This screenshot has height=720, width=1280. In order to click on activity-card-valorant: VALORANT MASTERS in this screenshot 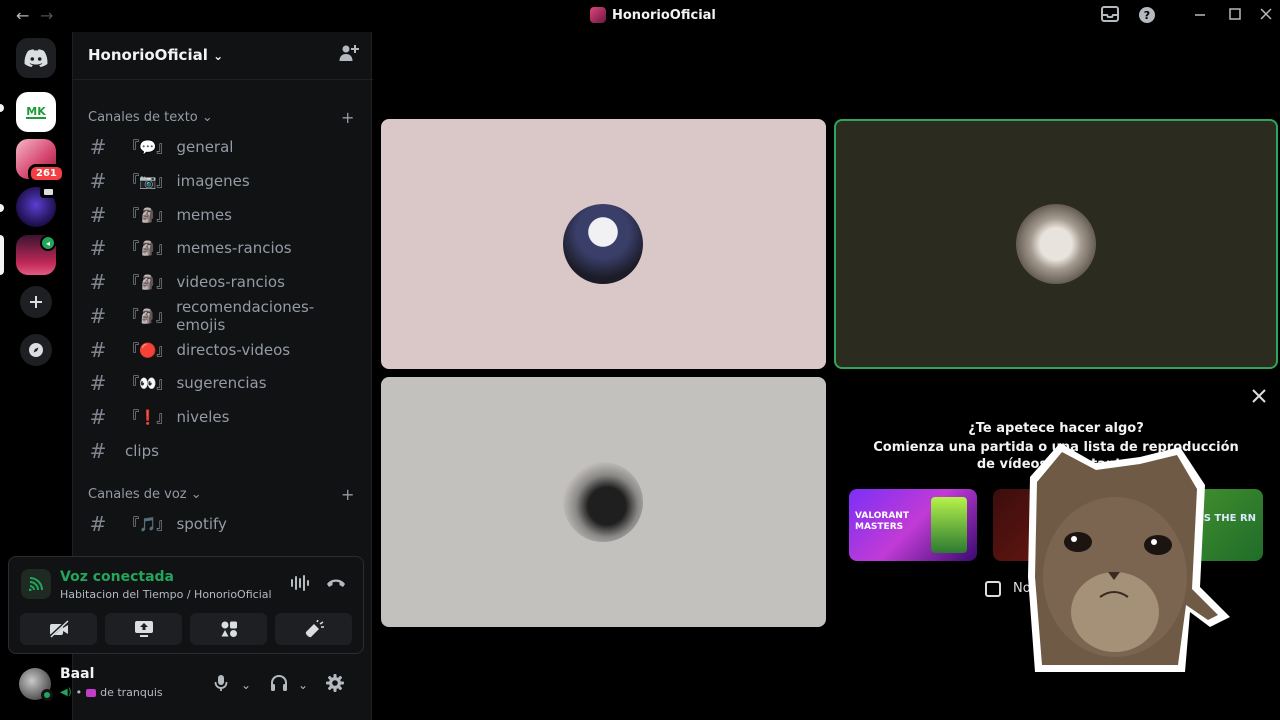, I will do `click(913, 525)`.